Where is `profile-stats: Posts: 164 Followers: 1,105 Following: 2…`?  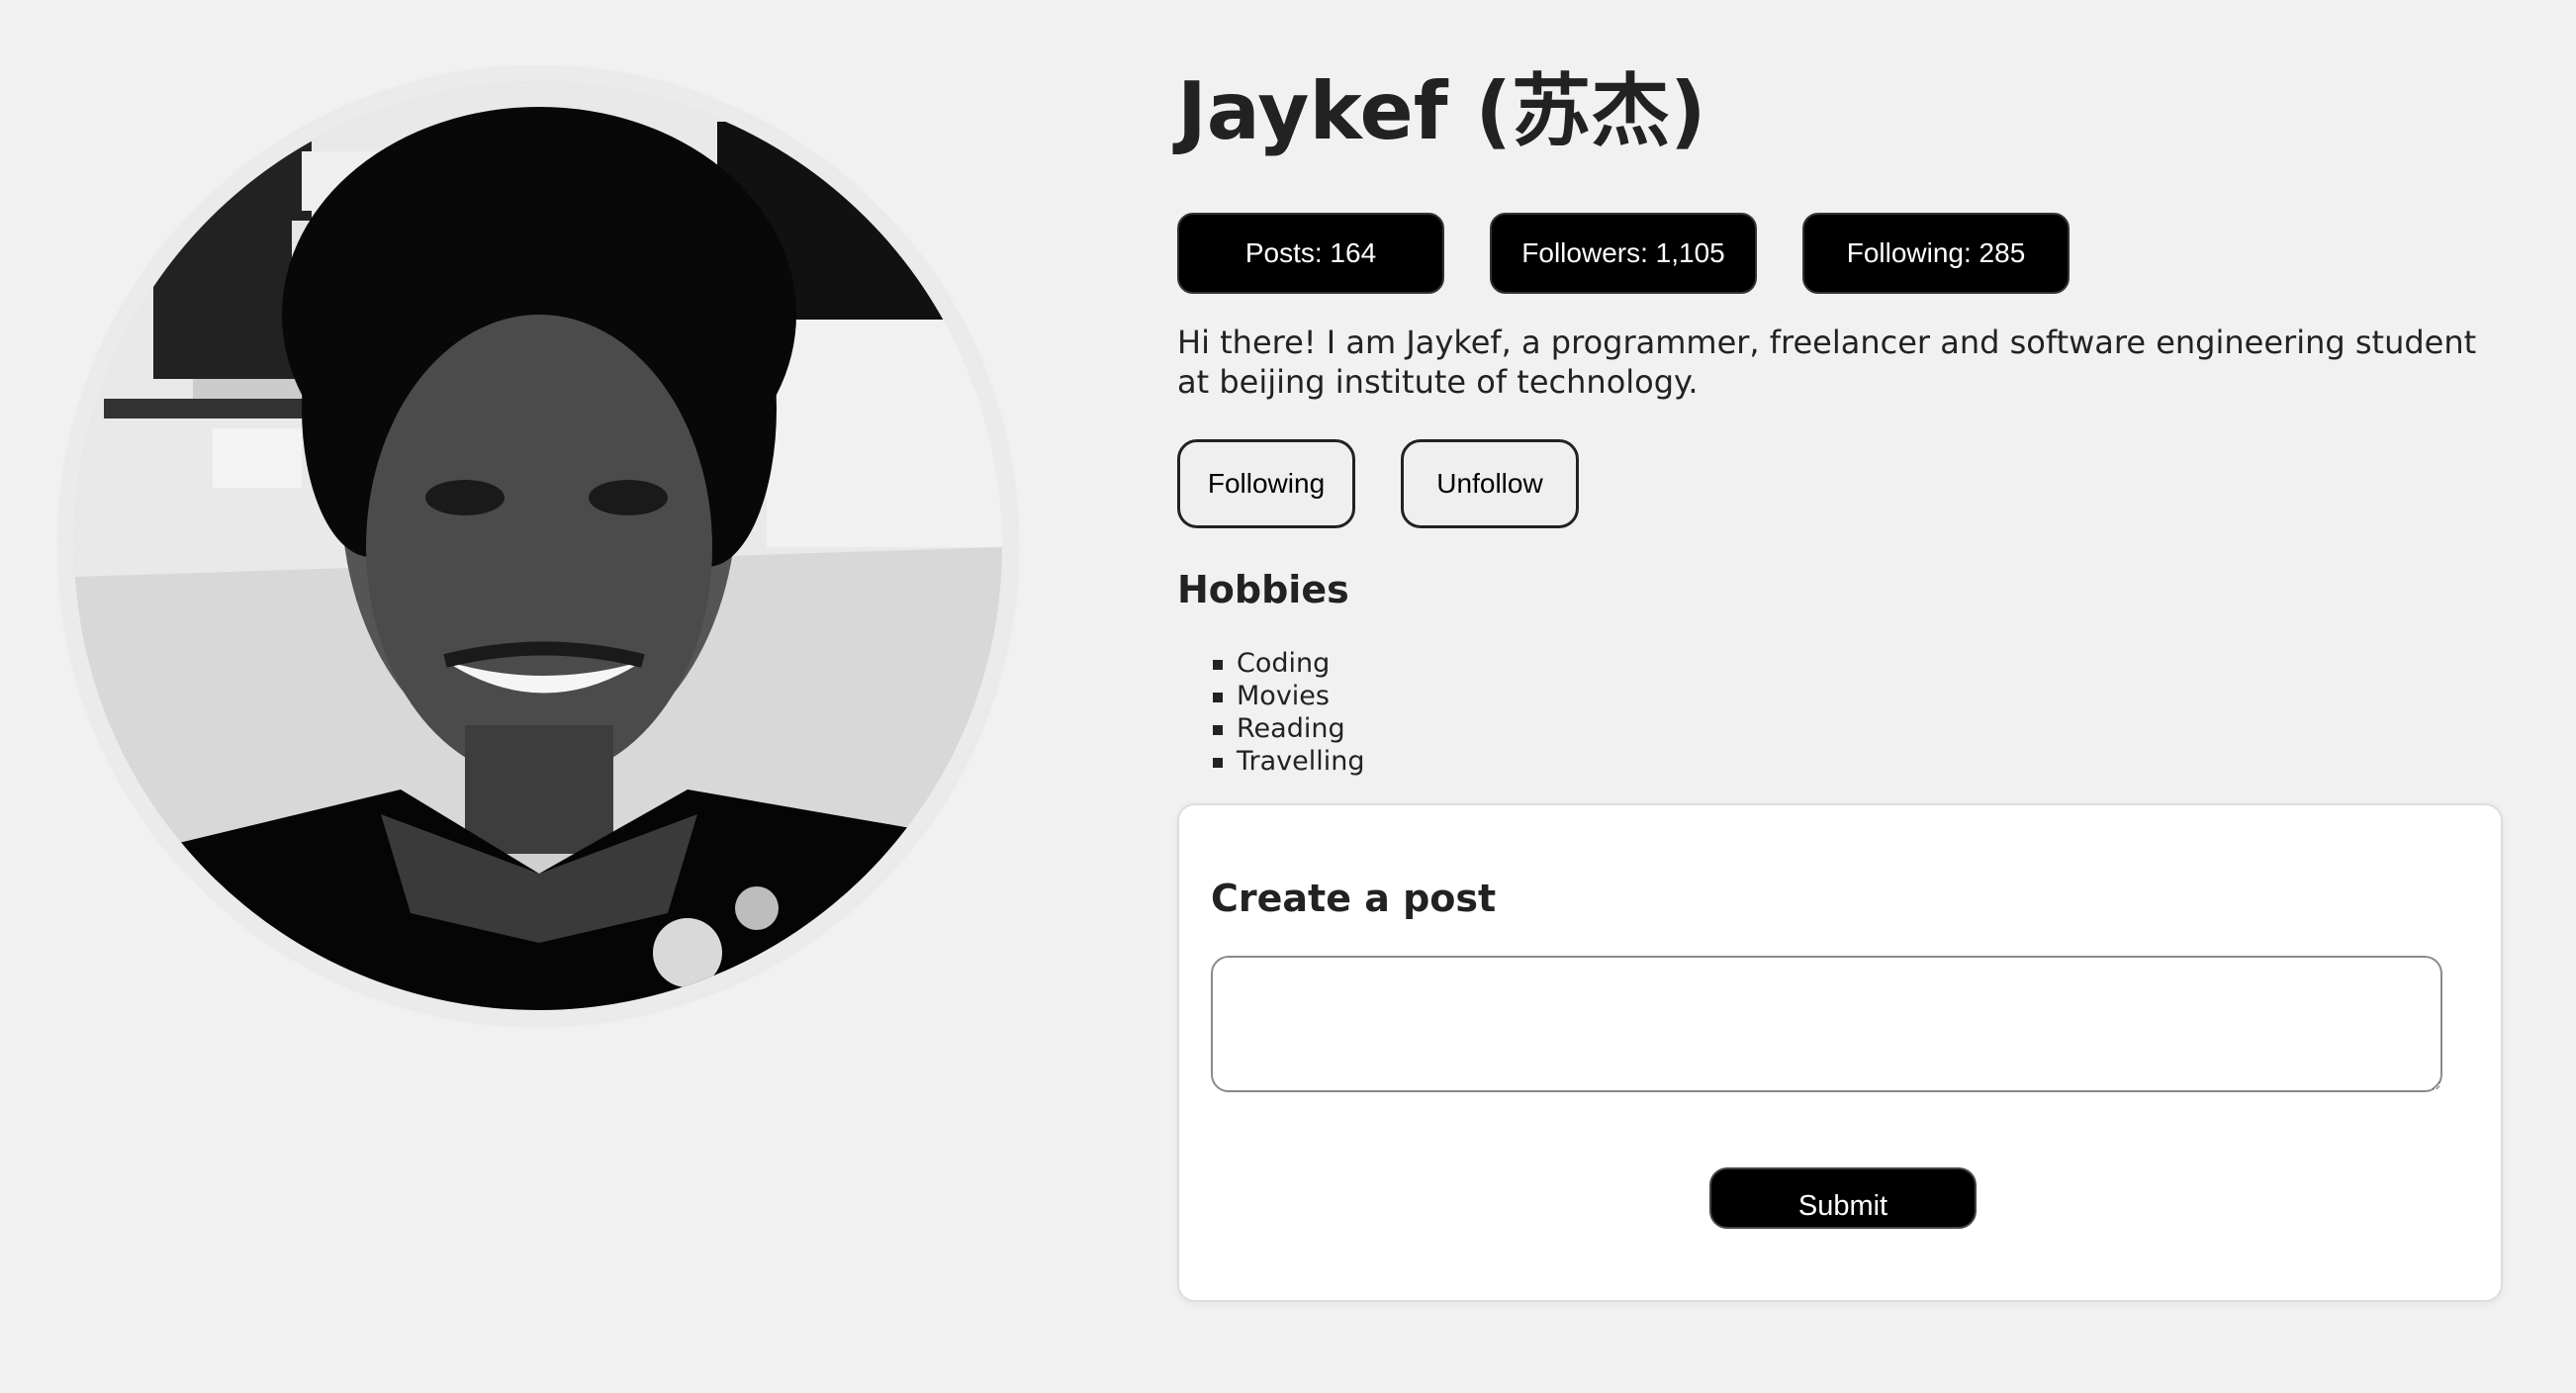
profile-stats: Posts: 164 Followers: 1,105 Following: 2… is located at coordinates (1623, 253).